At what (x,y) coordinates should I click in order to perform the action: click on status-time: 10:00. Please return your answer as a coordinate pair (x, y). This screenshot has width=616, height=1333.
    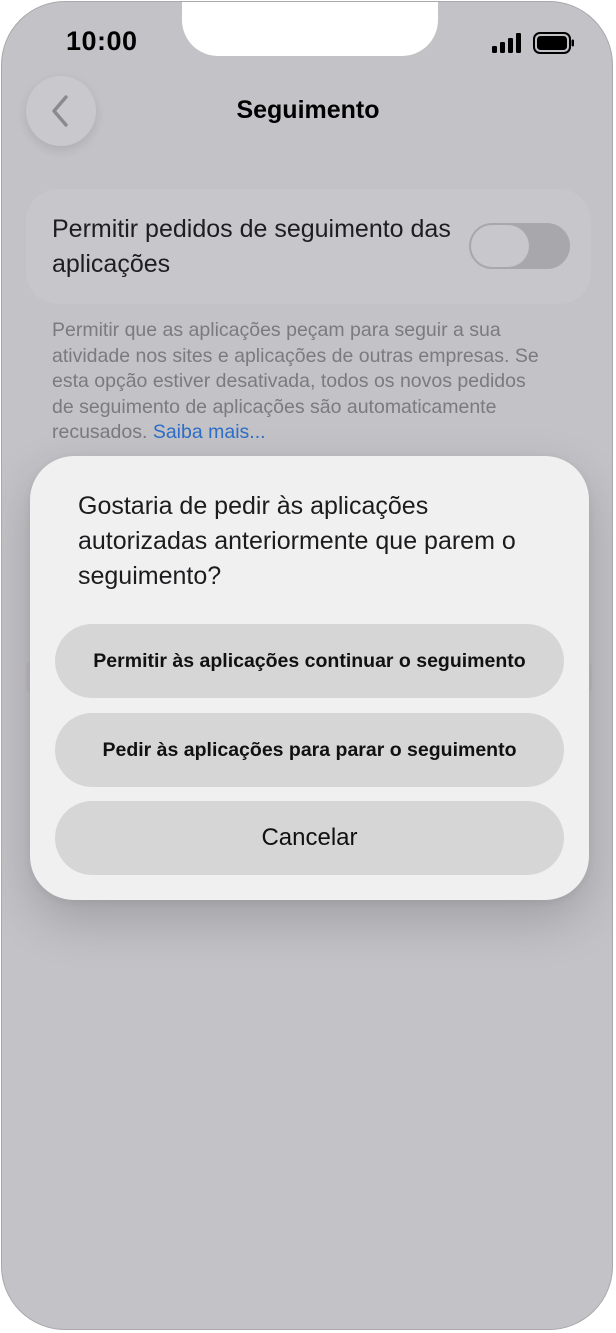
    Looking at the image, I should click on (102, 41).